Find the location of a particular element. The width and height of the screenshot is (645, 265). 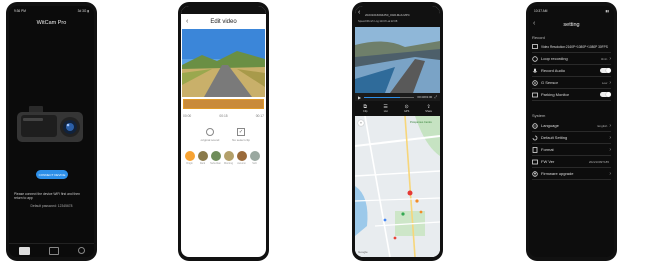

setting-label: Video Resolution:2160P+1080P+1080P 30FPS is located at coordinates (574, 46).